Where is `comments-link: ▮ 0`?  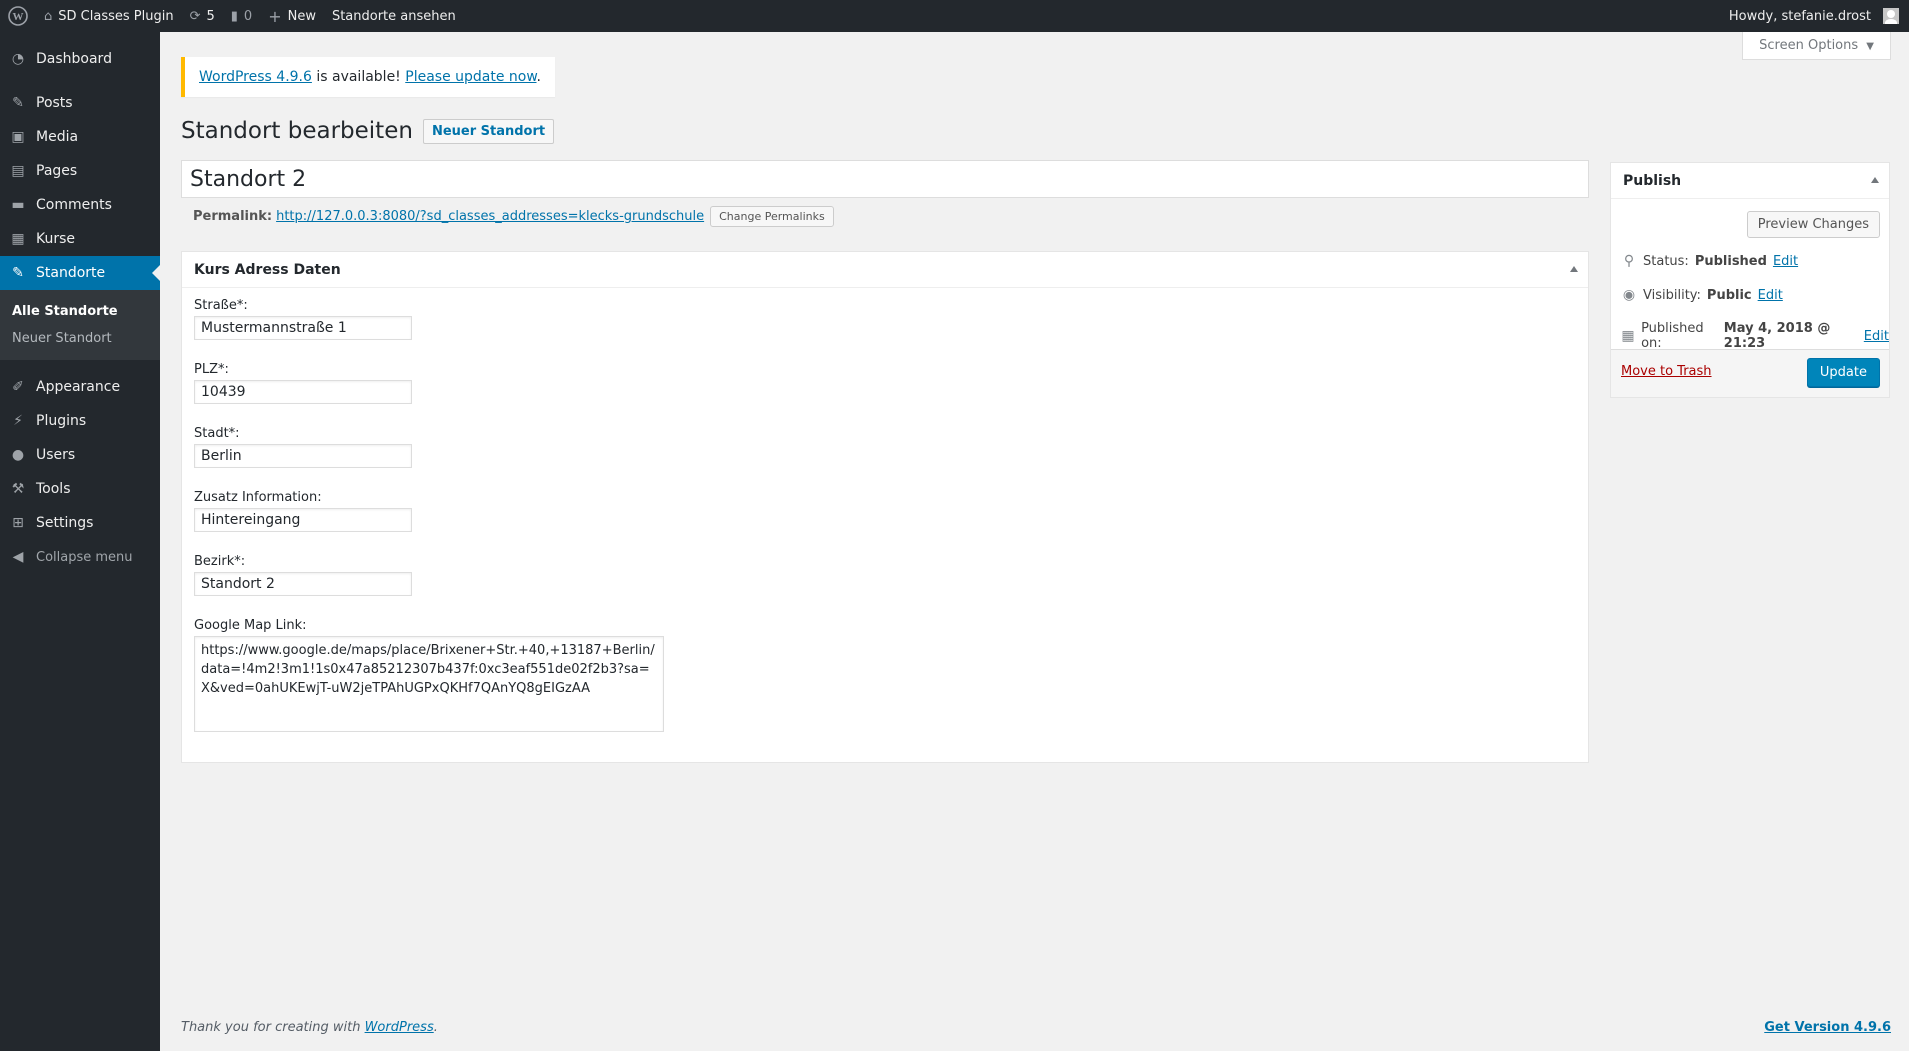
comments-link: ▮ 0 is located at coordinates (241, 16).